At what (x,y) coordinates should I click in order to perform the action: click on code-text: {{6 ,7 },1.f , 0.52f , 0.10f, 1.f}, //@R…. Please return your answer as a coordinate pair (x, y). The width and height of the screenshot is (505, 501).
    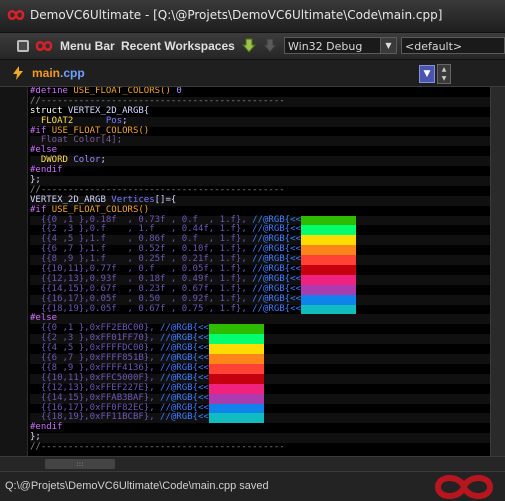
    Looking at the image, I should click on (168, 249).